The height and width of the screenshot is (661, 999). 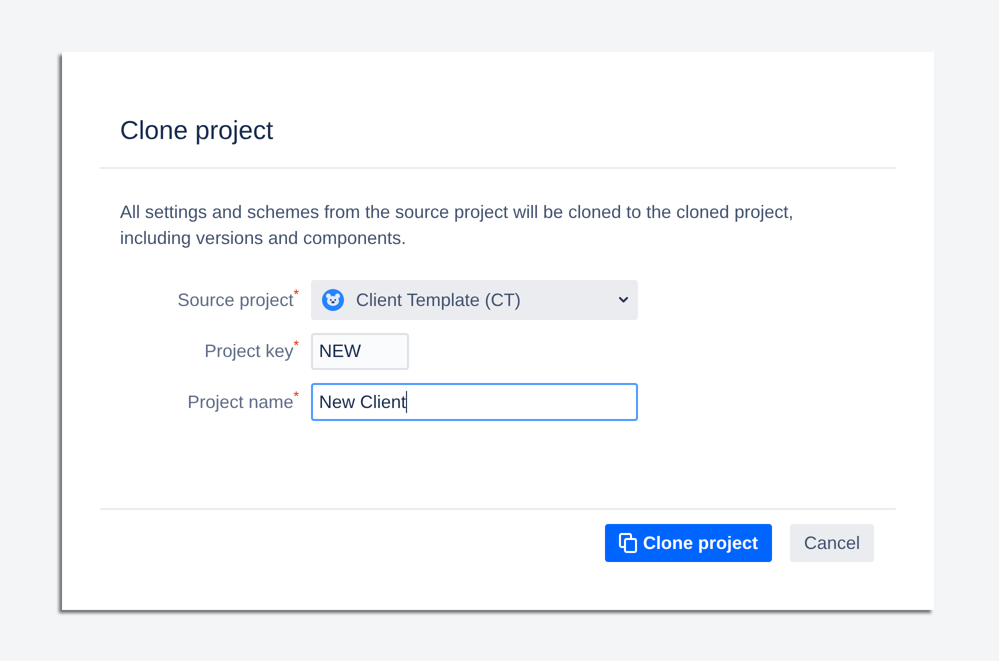 I want to click on text-input-field: New Client, so click(x=474, y=402).